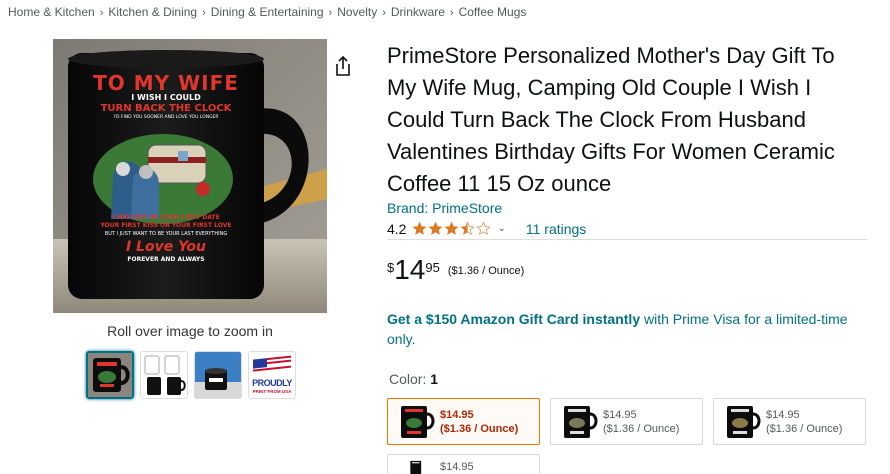 This screenshot has height=474, width=890. I want to click on color-label-text: Color:, so click(410, 379).